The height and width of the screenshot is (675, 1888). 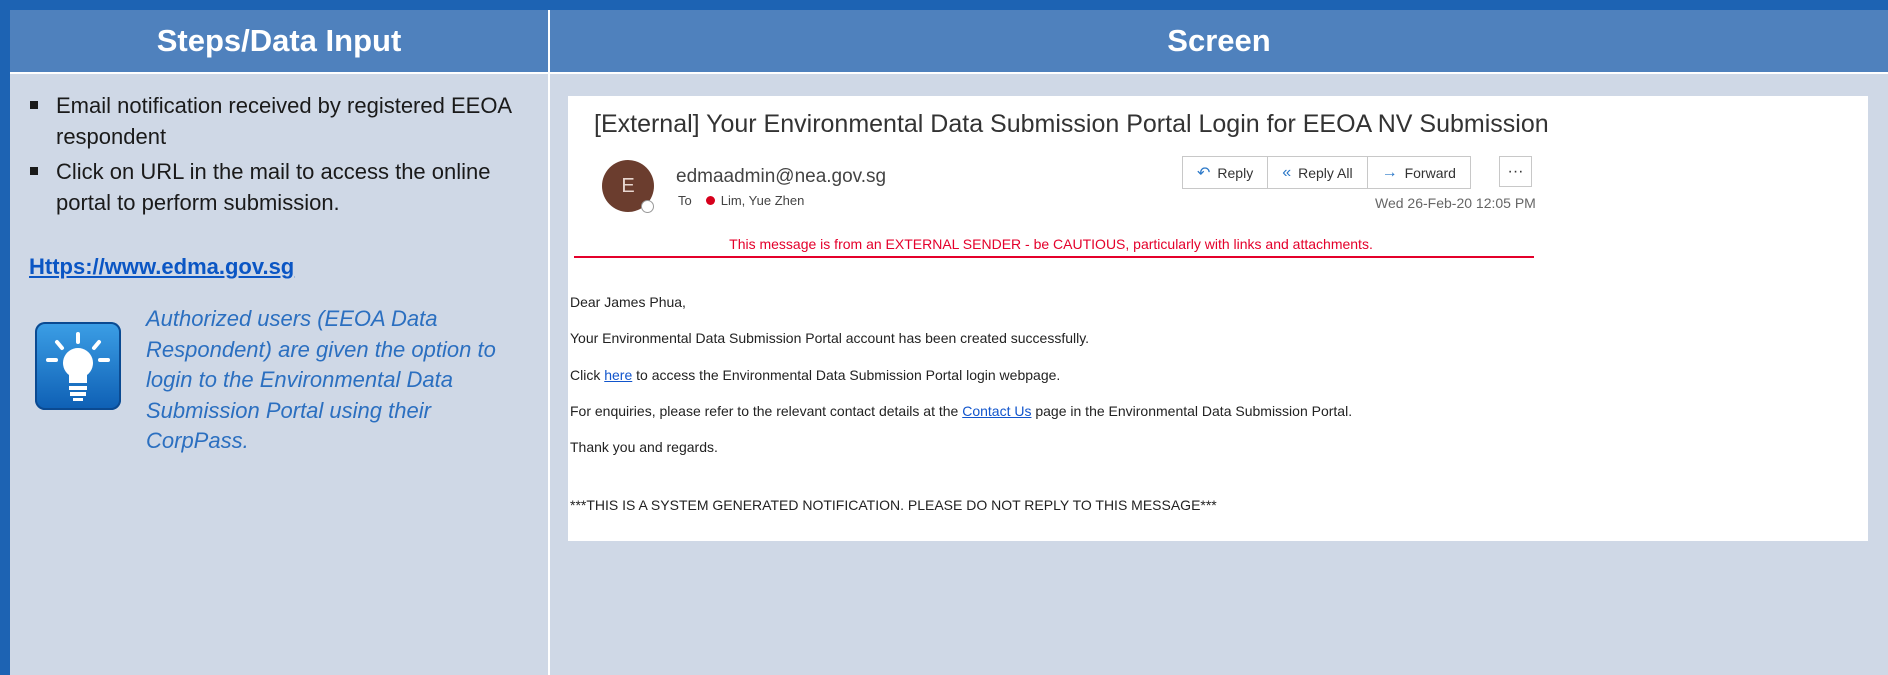 I want to click on header-screen: Screen, so click(x=1219, y=41).